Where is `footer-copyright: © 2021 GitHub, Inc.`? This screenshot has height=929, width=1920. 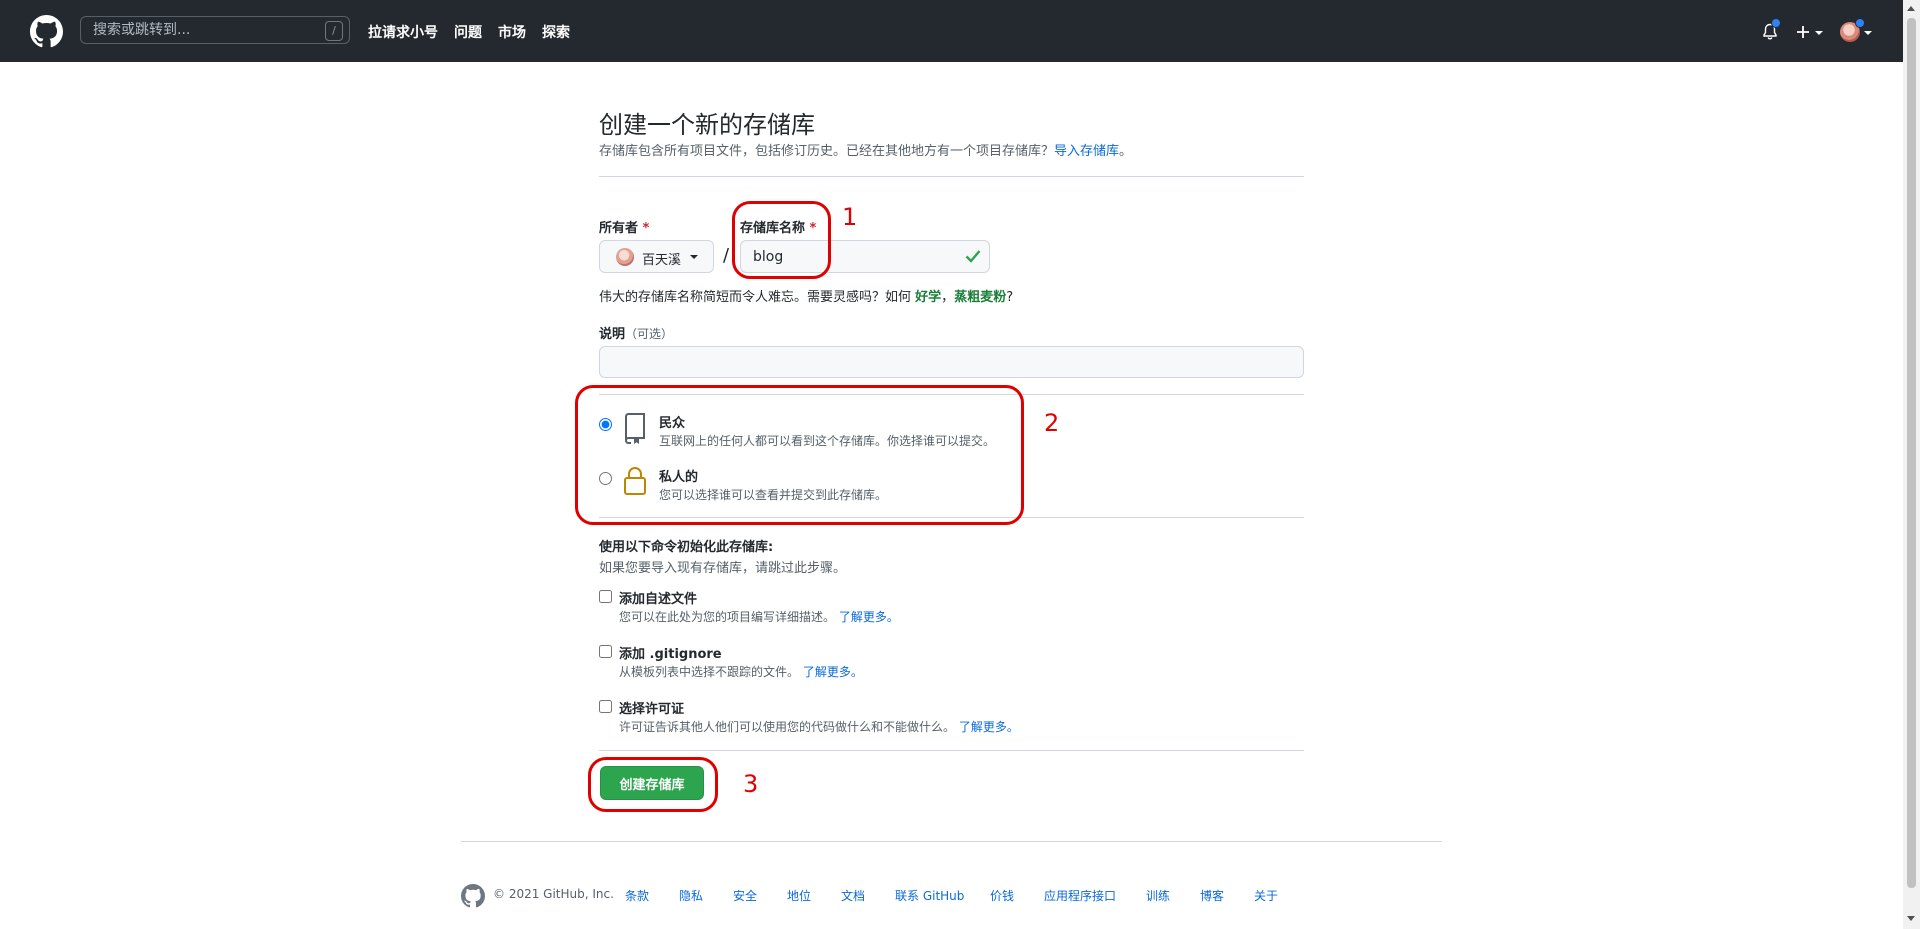
footer-copyright: © 2021 GitHub, Inc. is located at coordinates (553, 894).